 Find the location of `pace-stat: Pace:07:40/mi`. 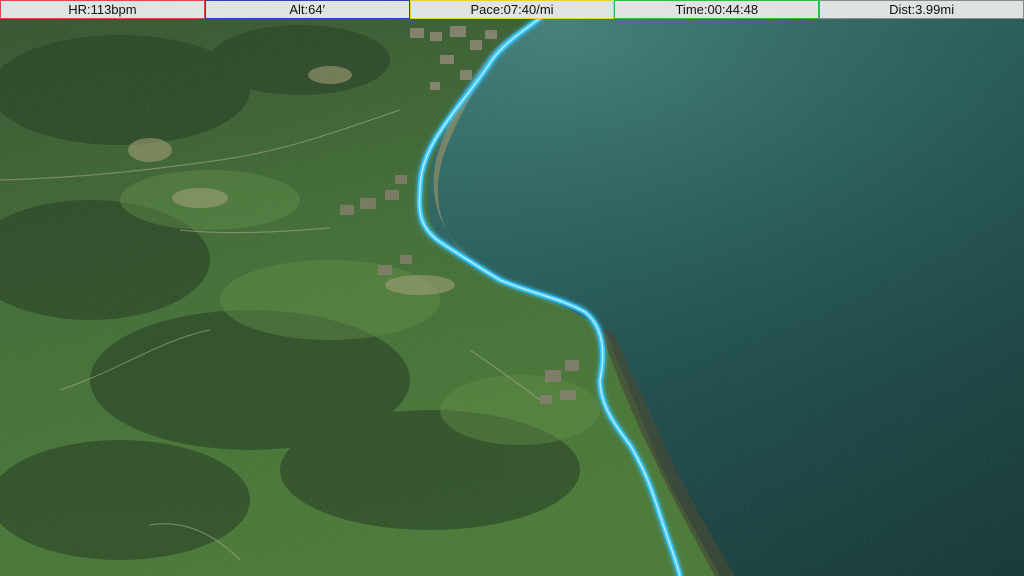

pace-stat: Pace:07:40/mi is located at coordinates (512, 9).